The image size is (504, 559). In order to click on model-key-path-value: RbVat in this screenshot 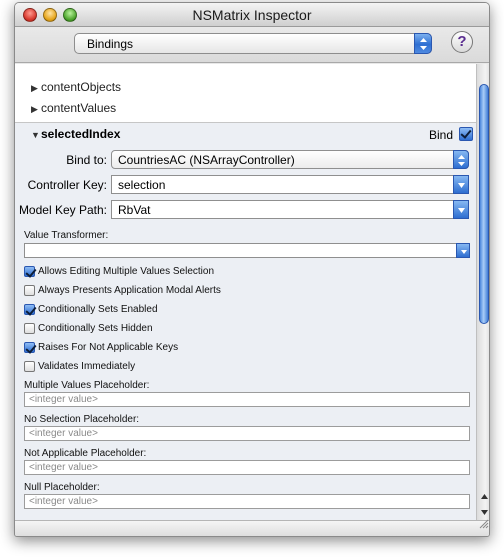, I will do `click(134, 210)`.